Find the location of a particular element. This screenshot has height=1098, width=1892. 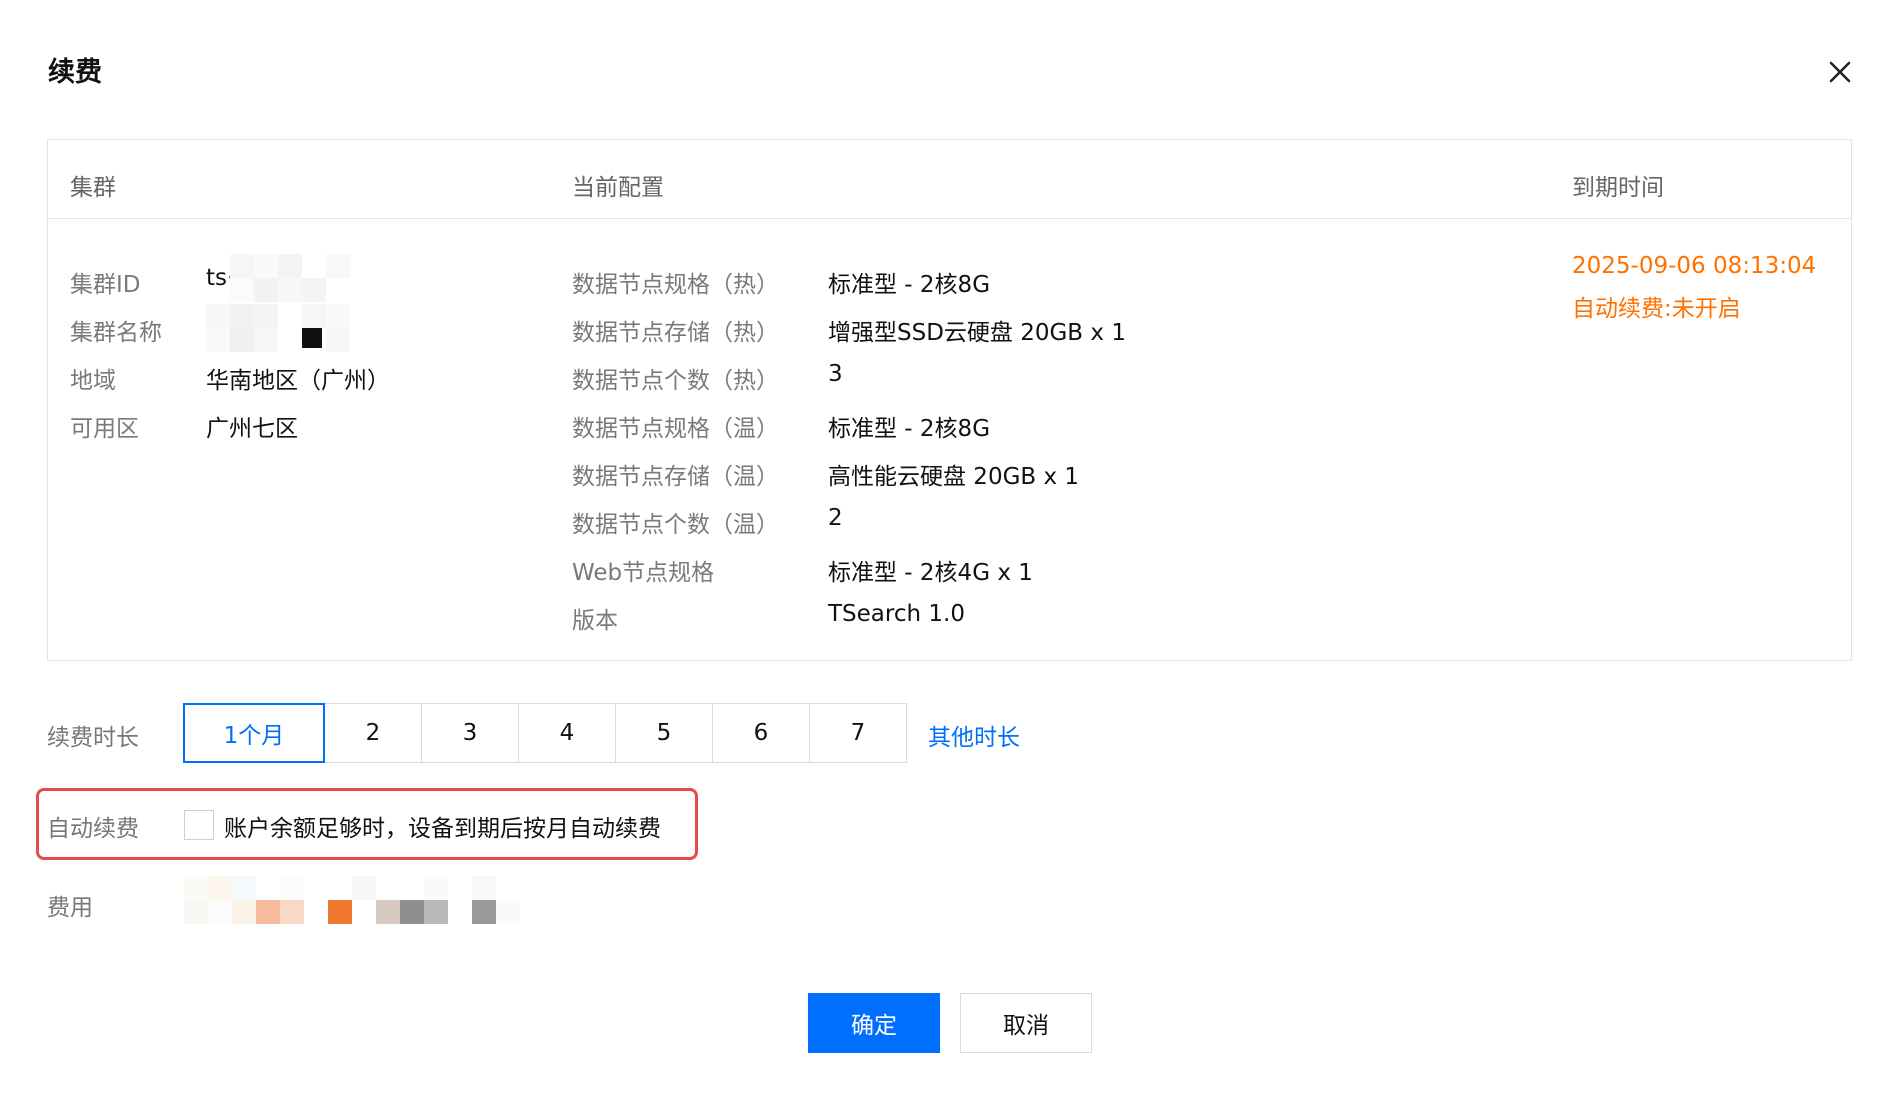

other-duration-link: 其他时长 is located at coordinates (974, 735).